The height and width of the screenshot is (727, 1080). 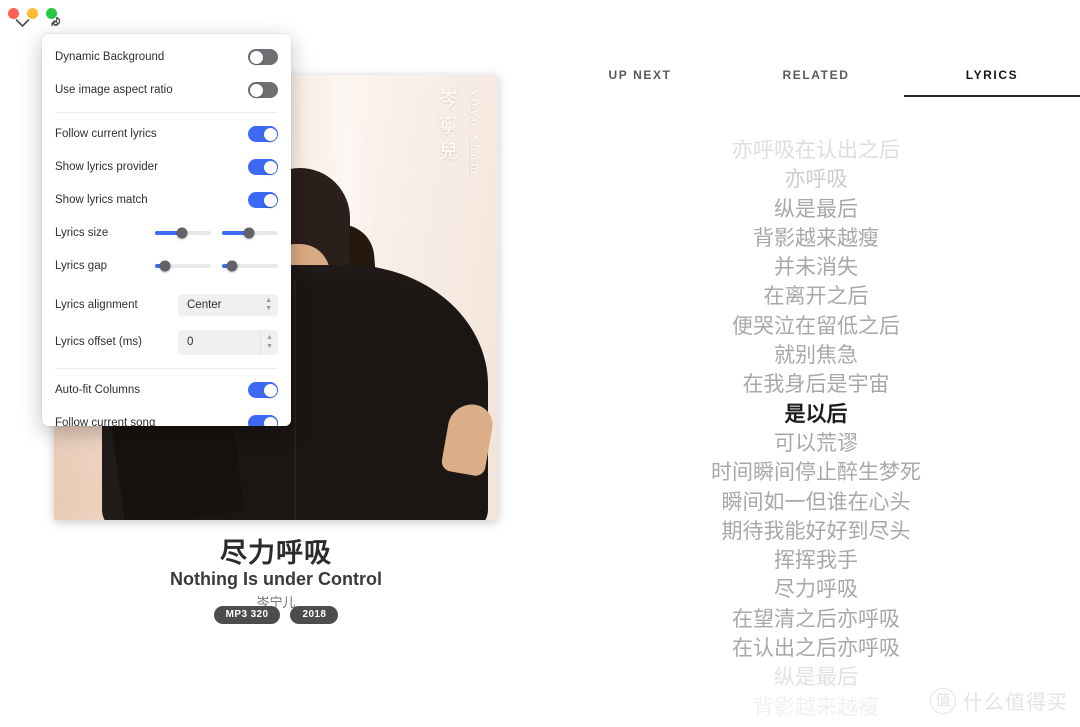 What do you see at coordinates (166, 200) in the screenshot?
I see `setting-show-lyrics-match: Show lyrics match` at bounding box center [166, 200].